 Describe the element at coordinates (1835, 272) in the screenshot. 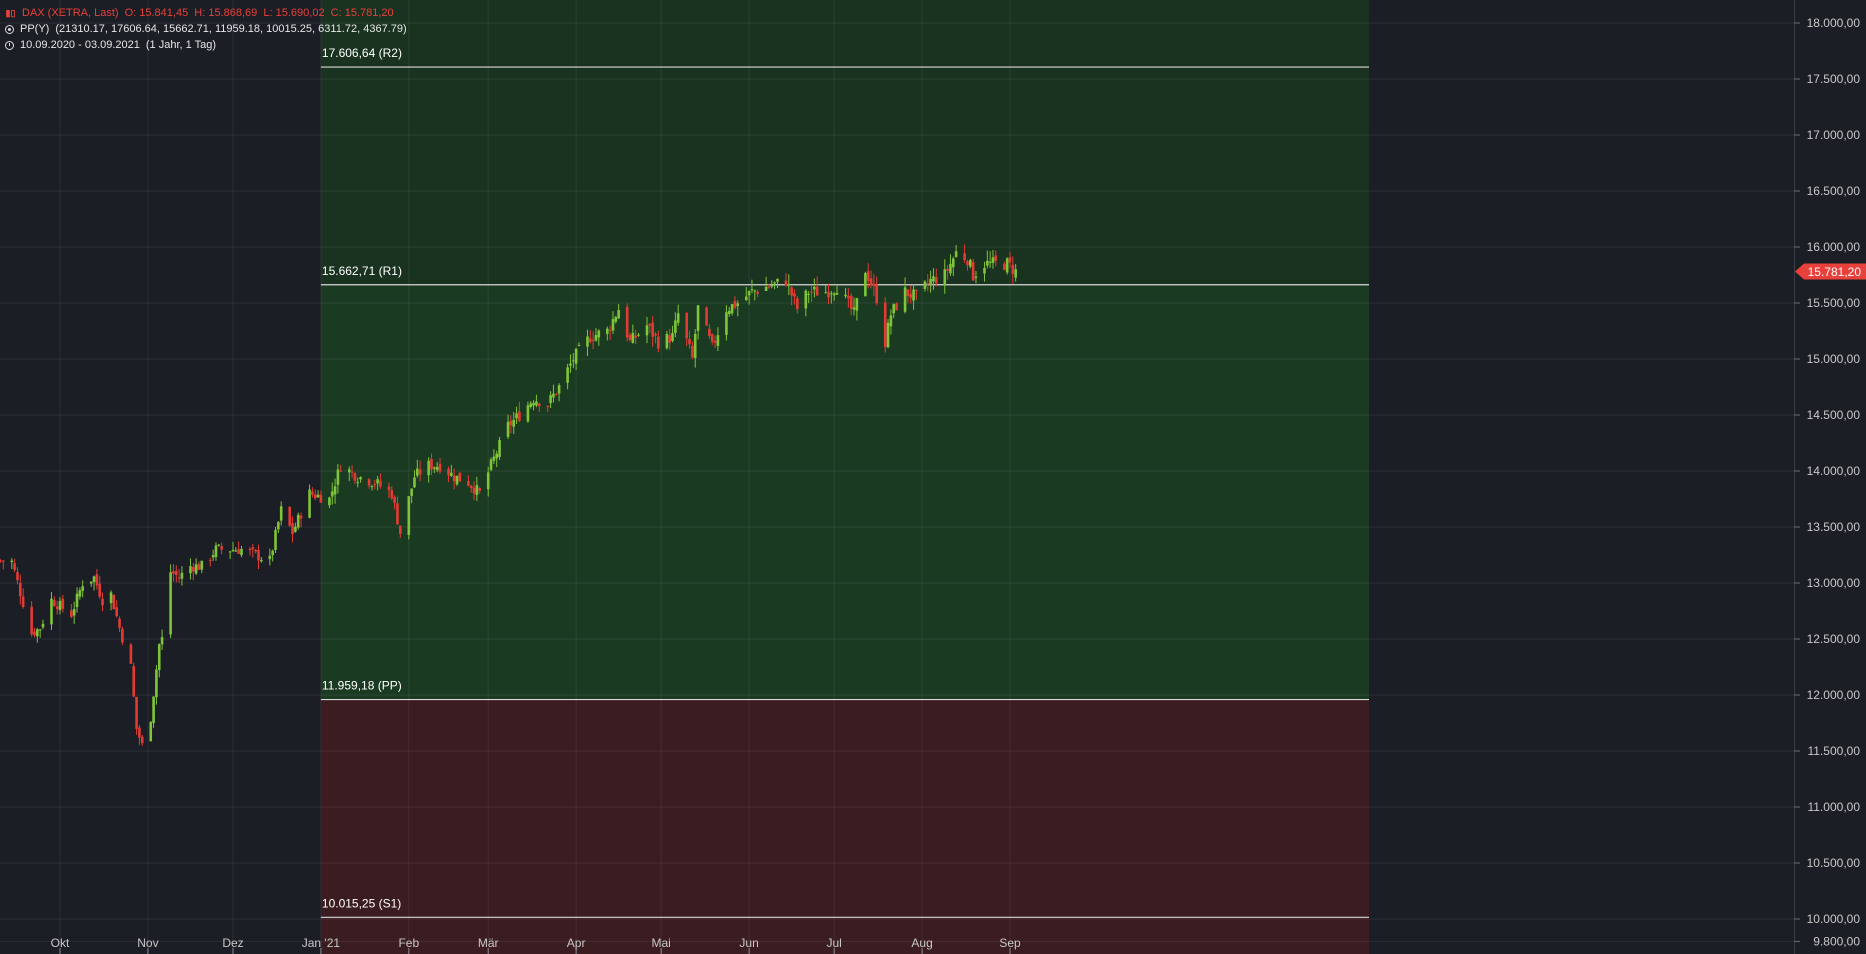

I see `price-tag-label: 15.781,20` at that location.